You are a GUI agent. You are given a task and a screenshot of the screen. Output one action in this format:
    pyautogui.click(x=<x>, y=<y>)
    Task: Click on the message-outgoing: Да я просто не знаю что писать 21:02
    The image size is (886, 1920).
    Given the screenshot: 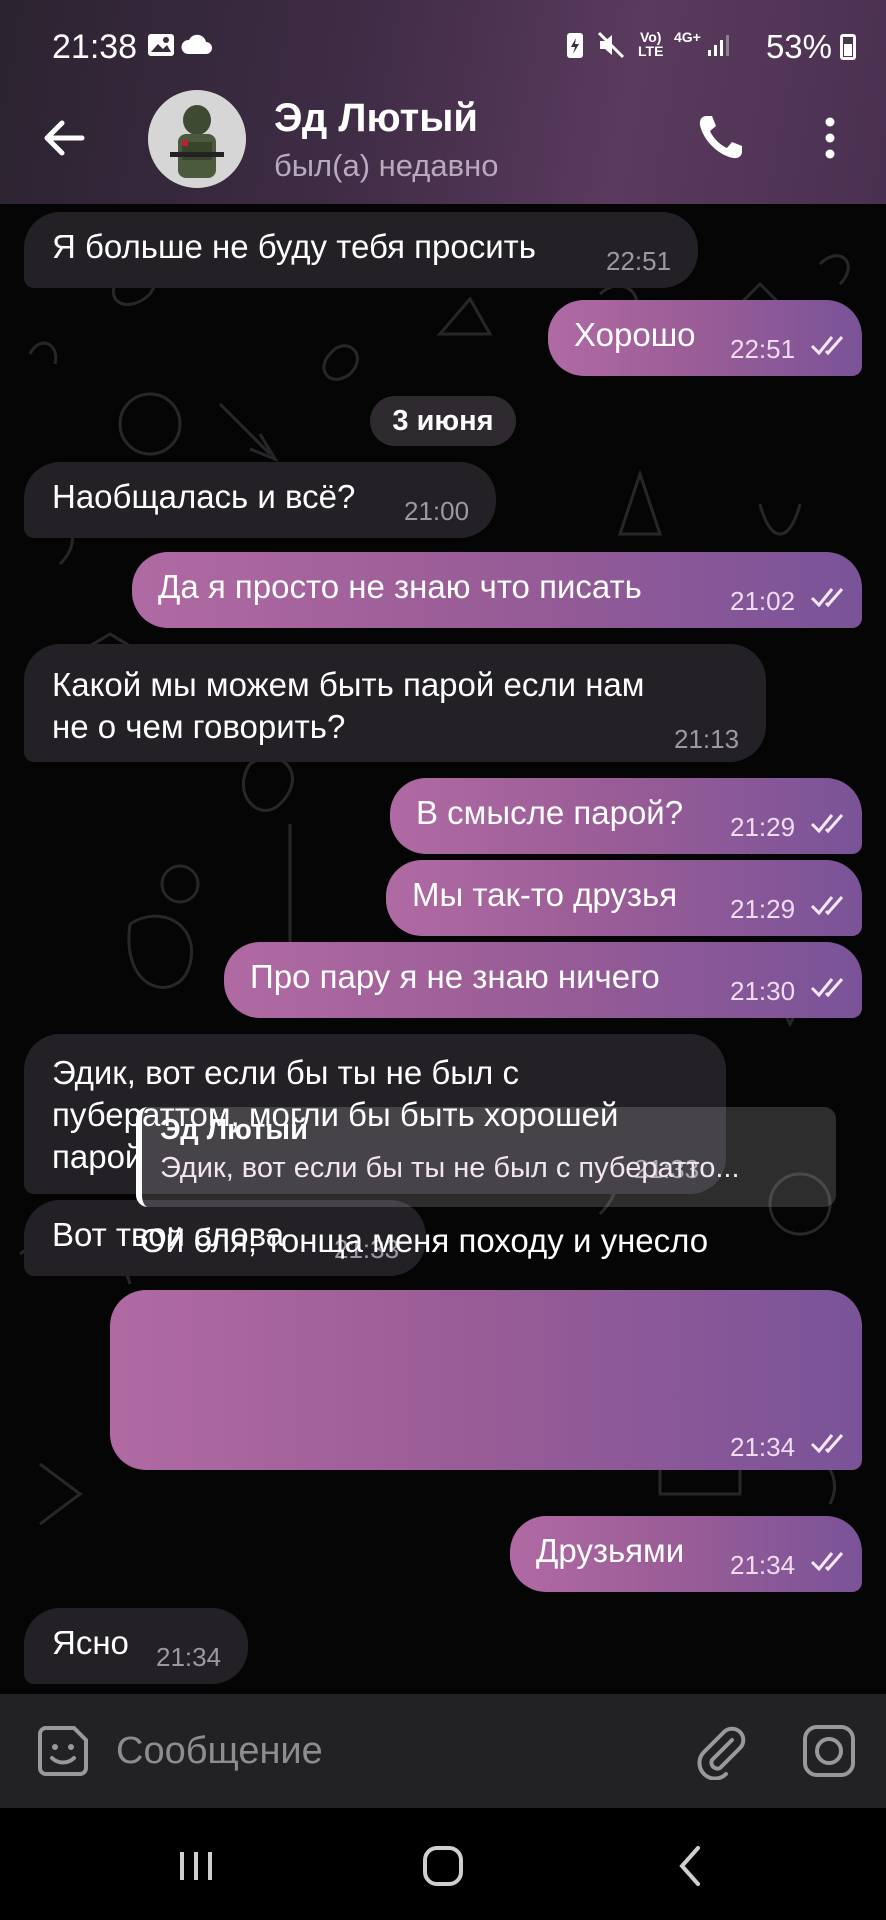 What is the action you would take?
    pyautogui.click(x=497, y=590)
    